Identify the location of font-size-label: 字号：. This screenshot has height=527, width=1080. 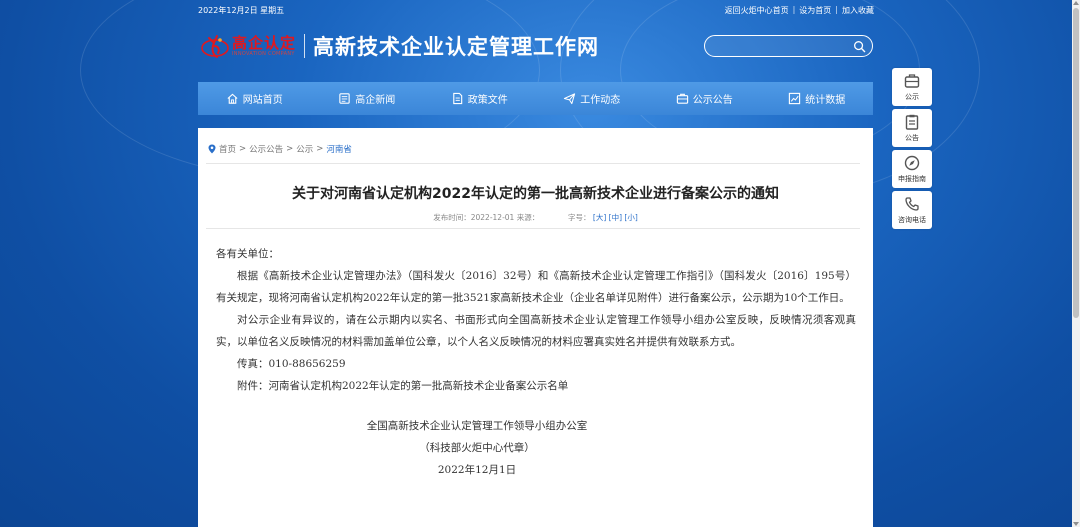
(579, 217).